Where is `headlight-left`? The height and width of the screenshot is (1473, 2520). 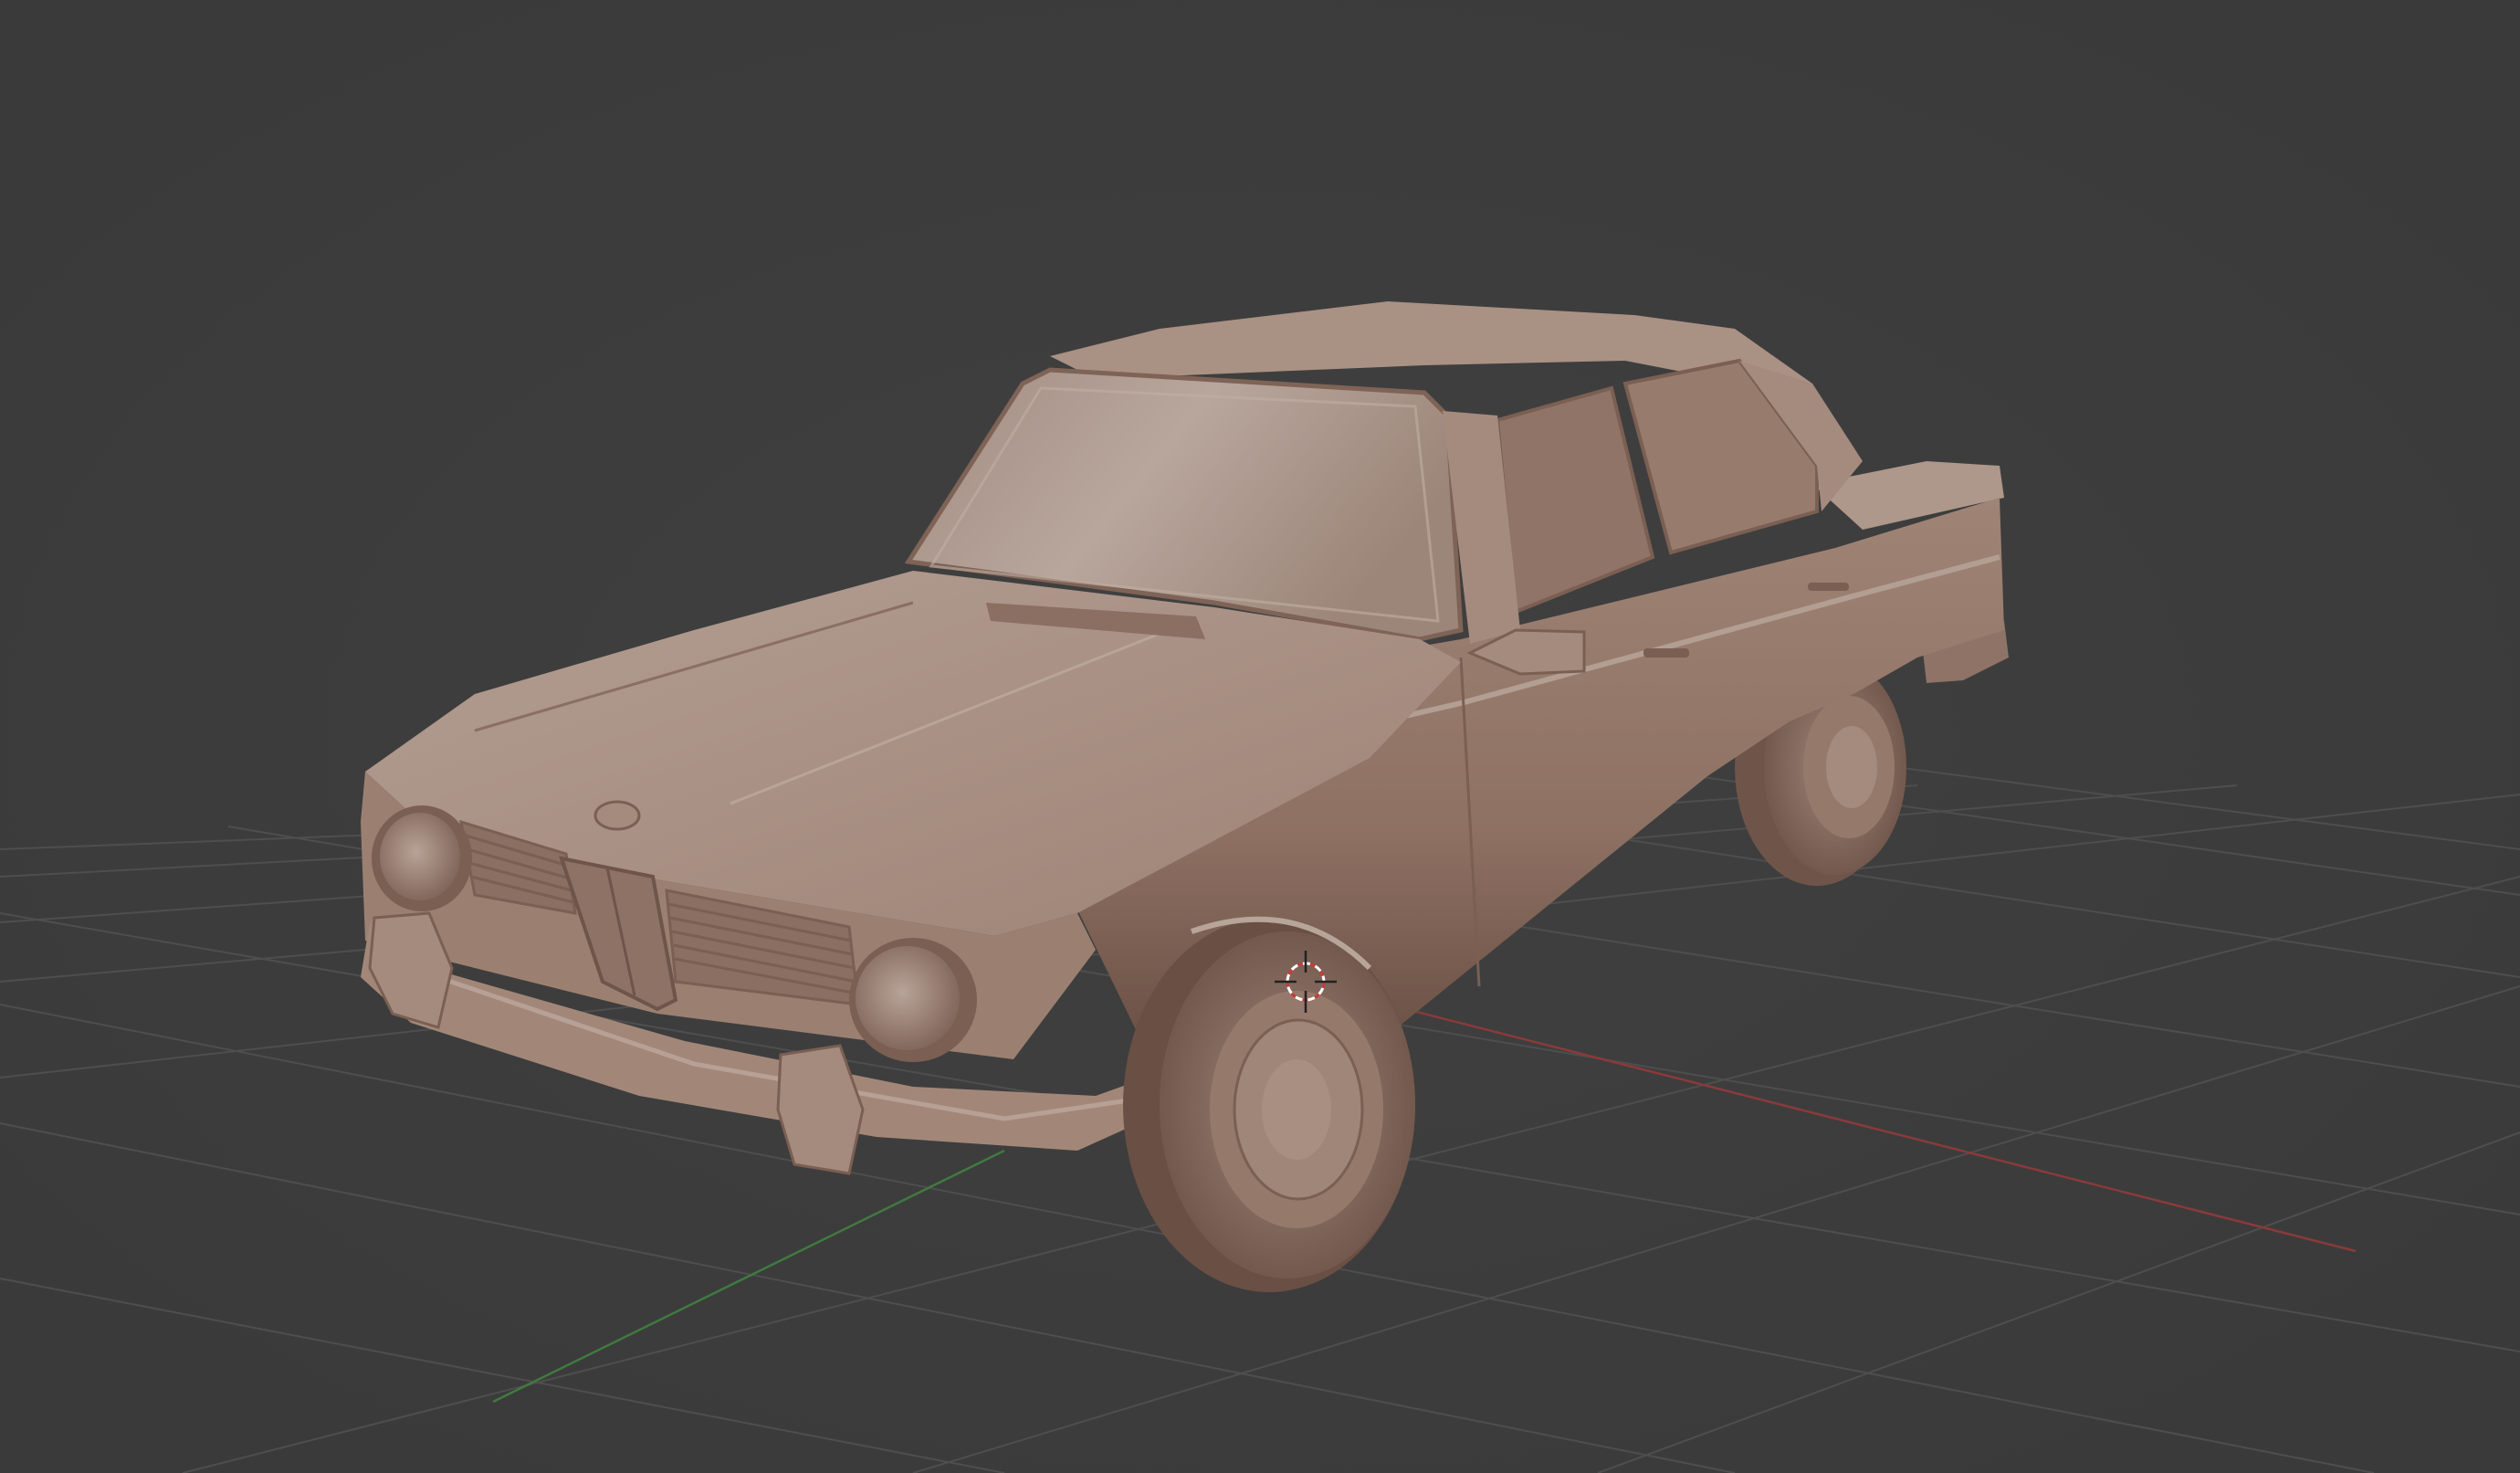 headlight-left is located at coordinates (422, 858).